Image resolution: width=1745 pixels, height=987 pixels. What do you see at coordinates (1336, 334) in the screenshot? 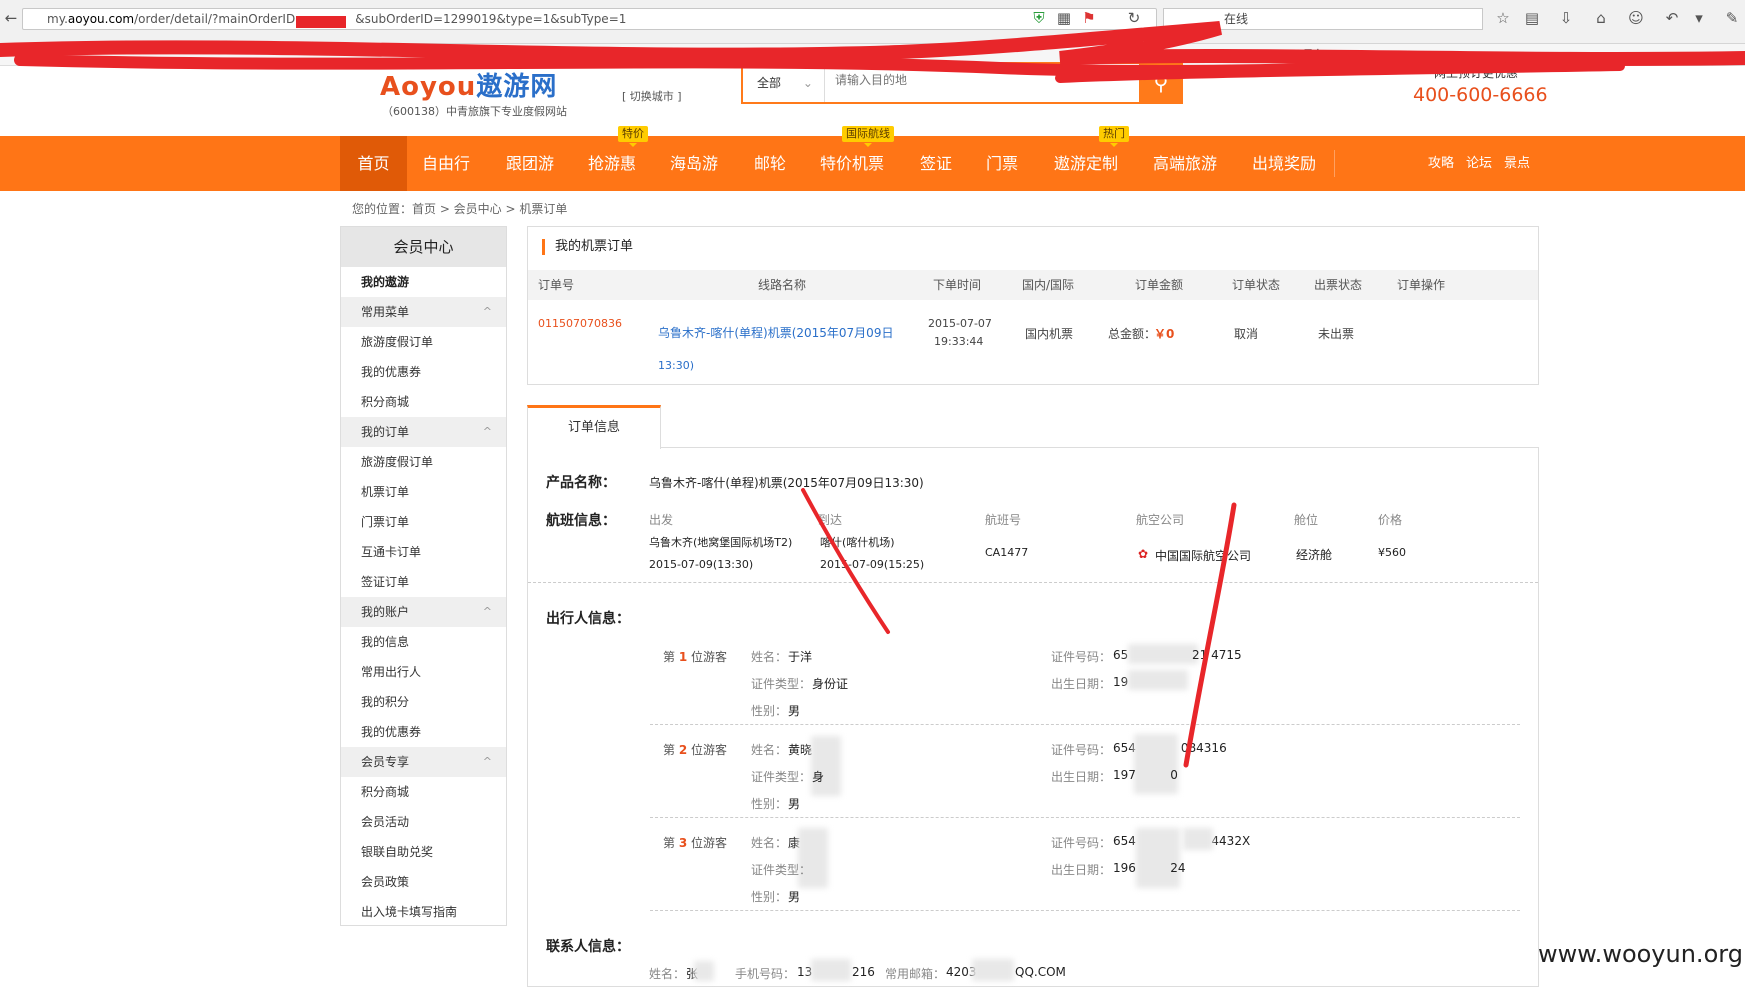
I see `ticket-status: 未出票` at bounding box center [1336, 334].